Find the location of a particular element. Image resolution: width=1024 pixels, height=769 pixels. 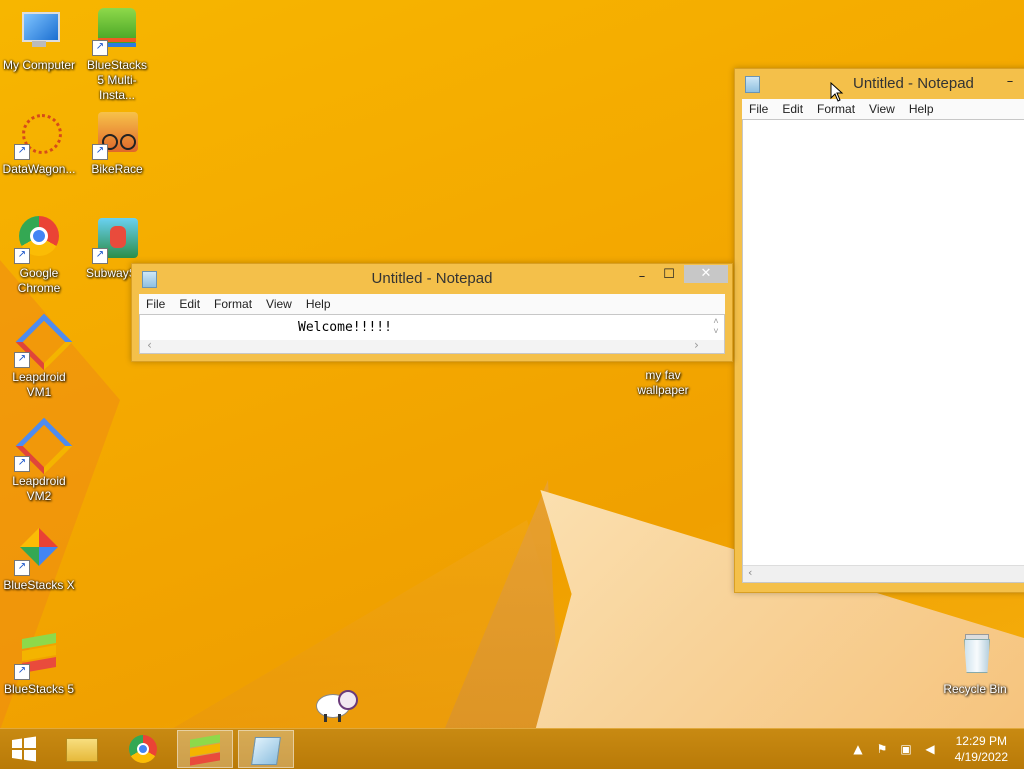

bluestacks-multi-instance-icon: ↗ is located at coordinates (116, 32).